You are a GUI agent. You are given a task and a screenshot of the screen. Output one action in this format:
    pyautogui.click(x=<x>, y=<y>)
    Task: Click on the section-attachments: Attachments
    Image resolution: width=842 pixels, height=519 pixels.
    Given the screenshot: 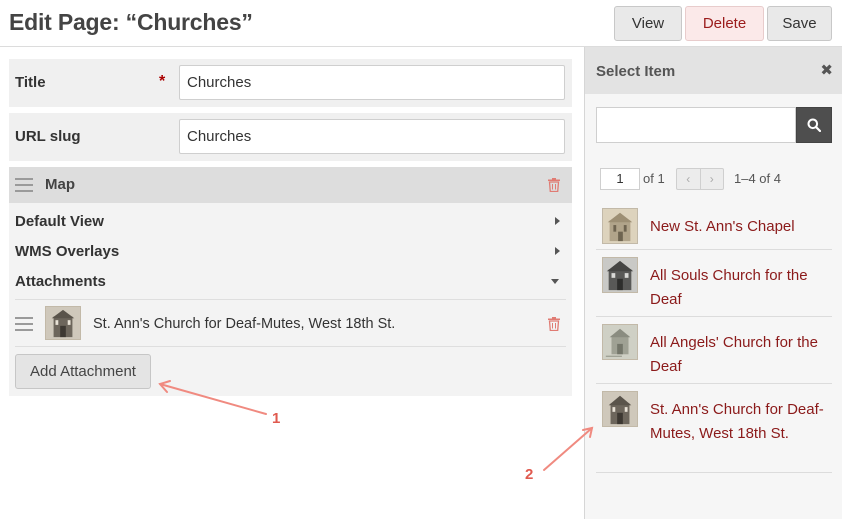 What is the action you would take?
    pyautogui.click(x=60, y=281)
    